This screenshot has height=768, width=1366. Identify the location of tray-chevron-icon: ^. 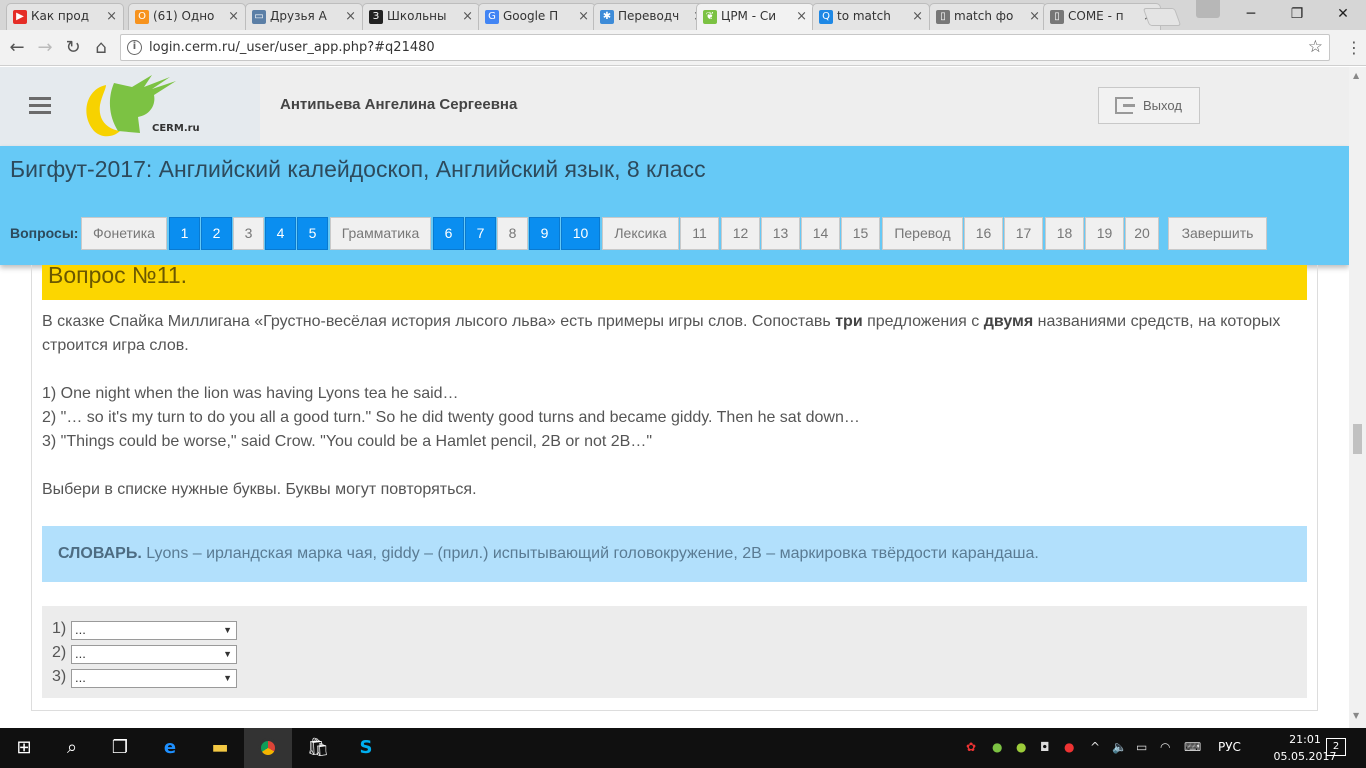
(1095, 747).